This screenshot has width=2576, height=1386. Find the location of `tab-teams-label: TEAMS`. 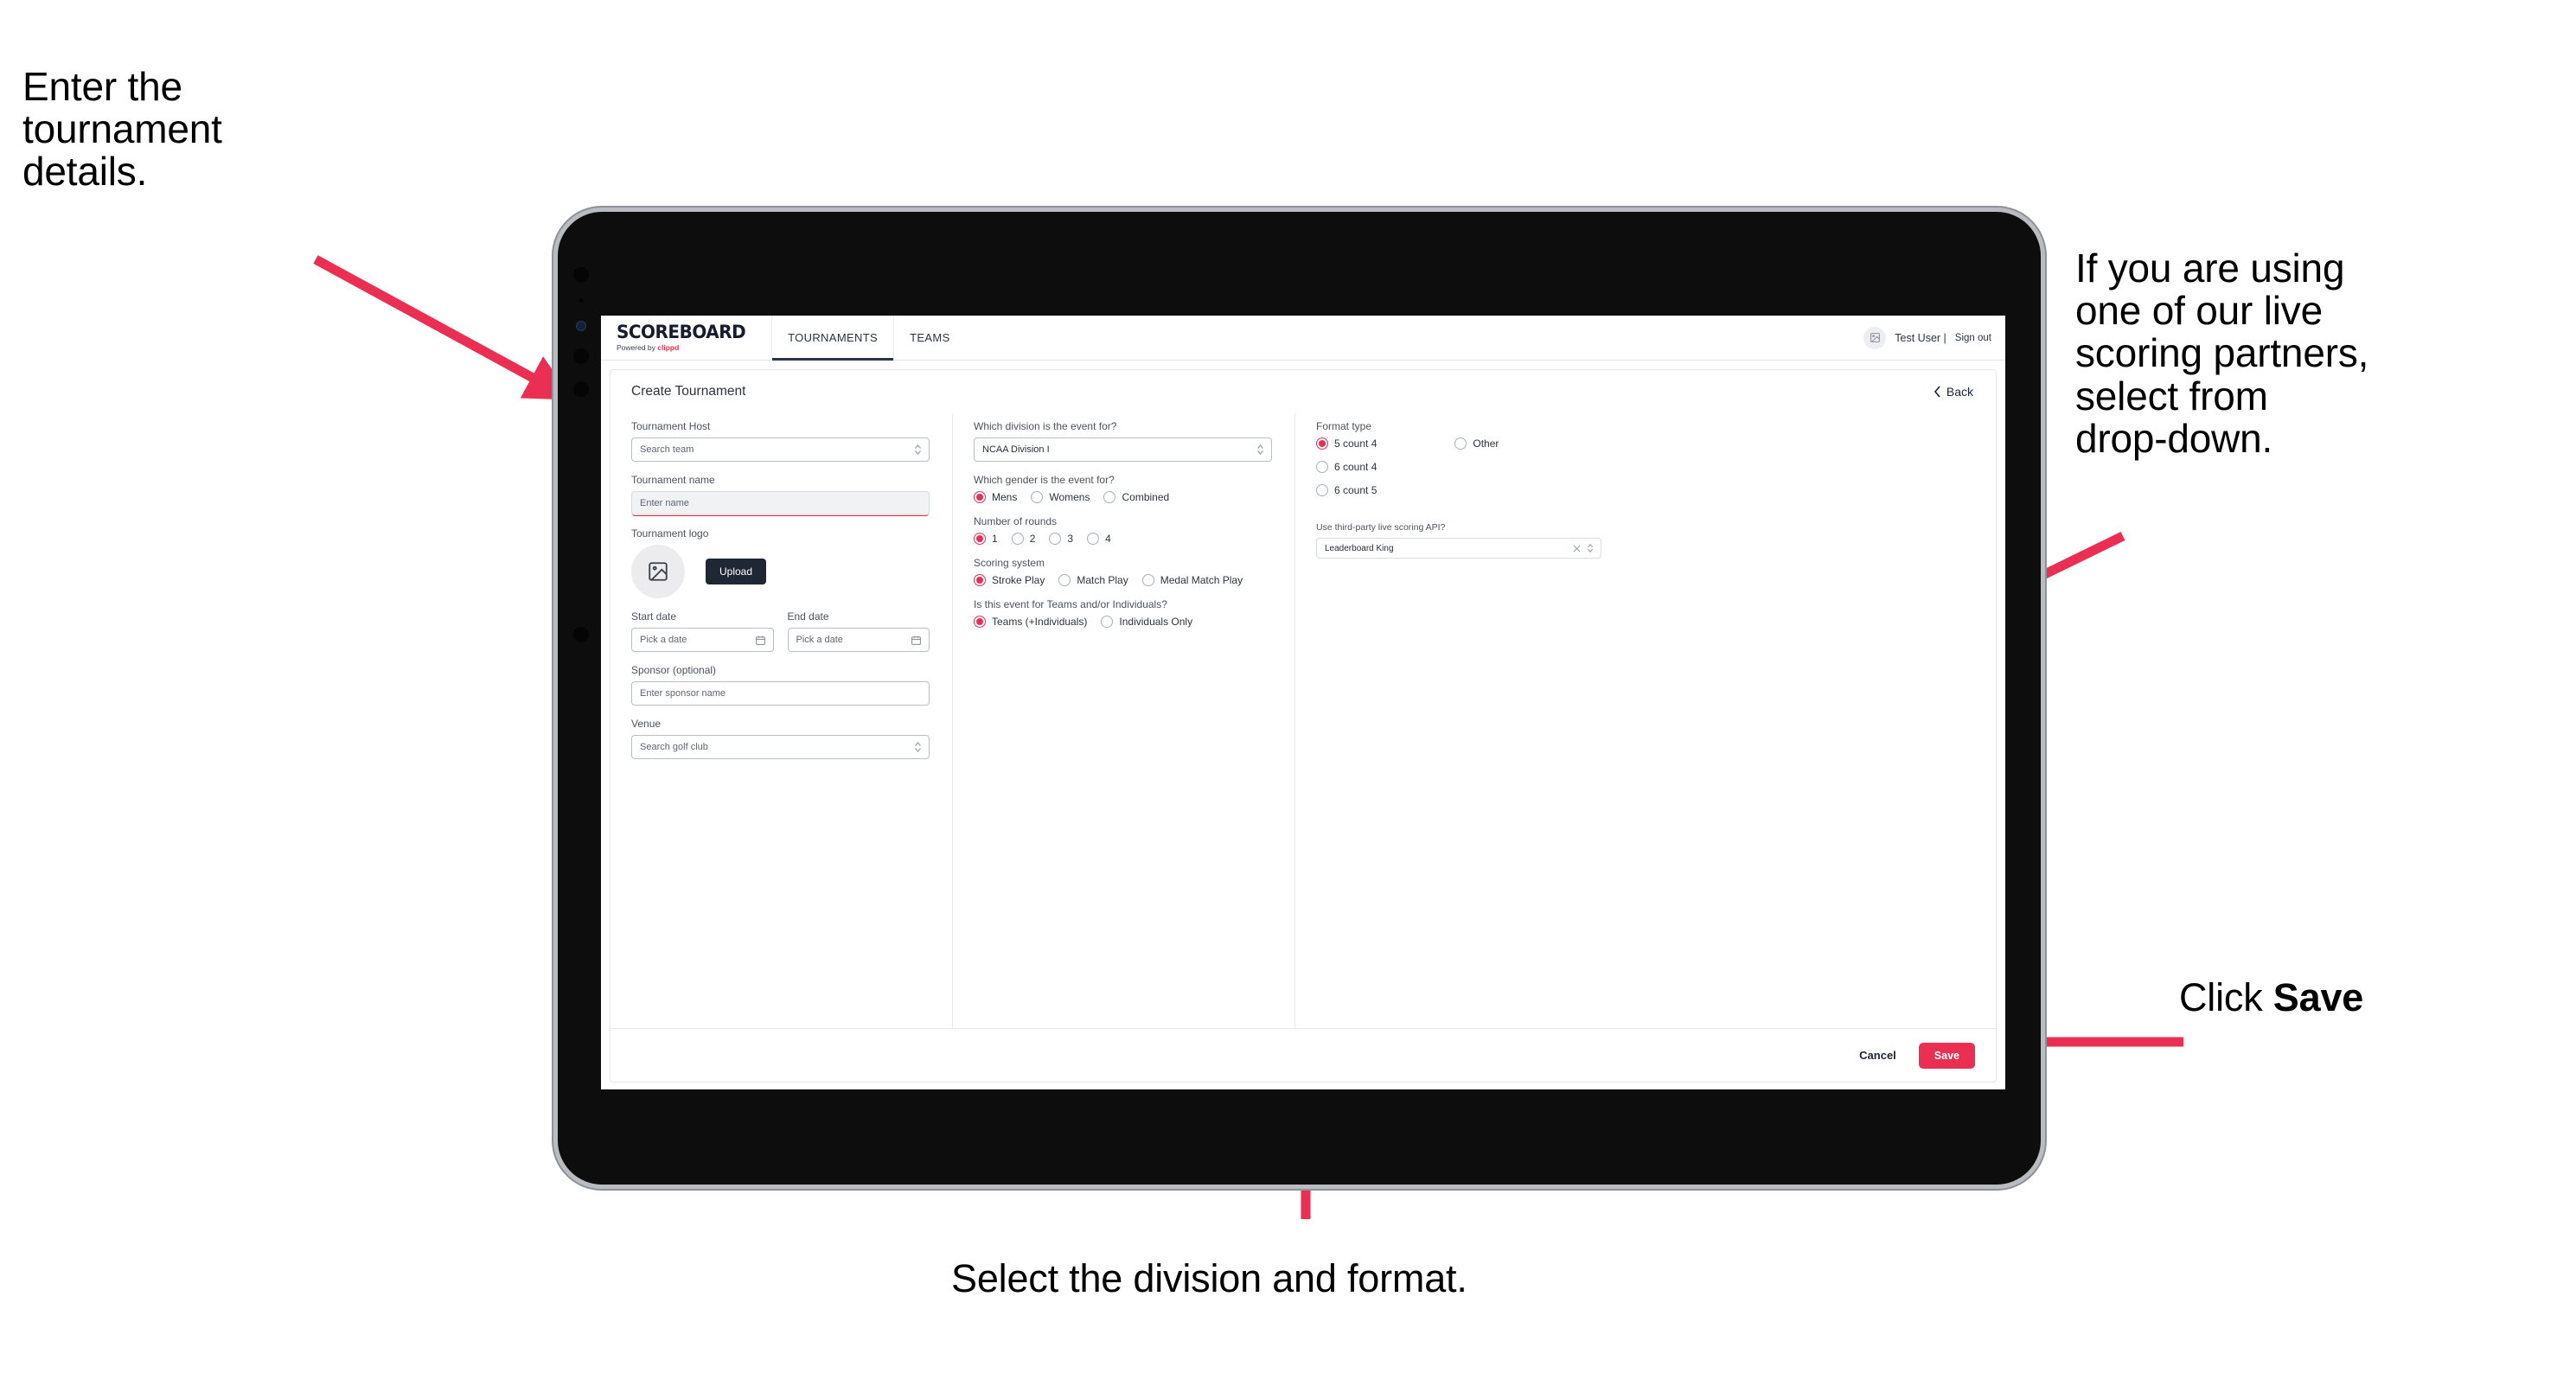

tab-teams-label: TEAMS is located at coordinates (930, 338).